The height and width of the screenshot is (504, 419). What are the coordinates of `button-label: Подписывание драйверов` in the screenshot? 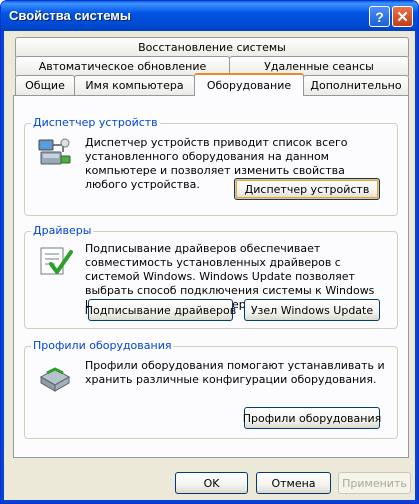 It's located at (160, 310).